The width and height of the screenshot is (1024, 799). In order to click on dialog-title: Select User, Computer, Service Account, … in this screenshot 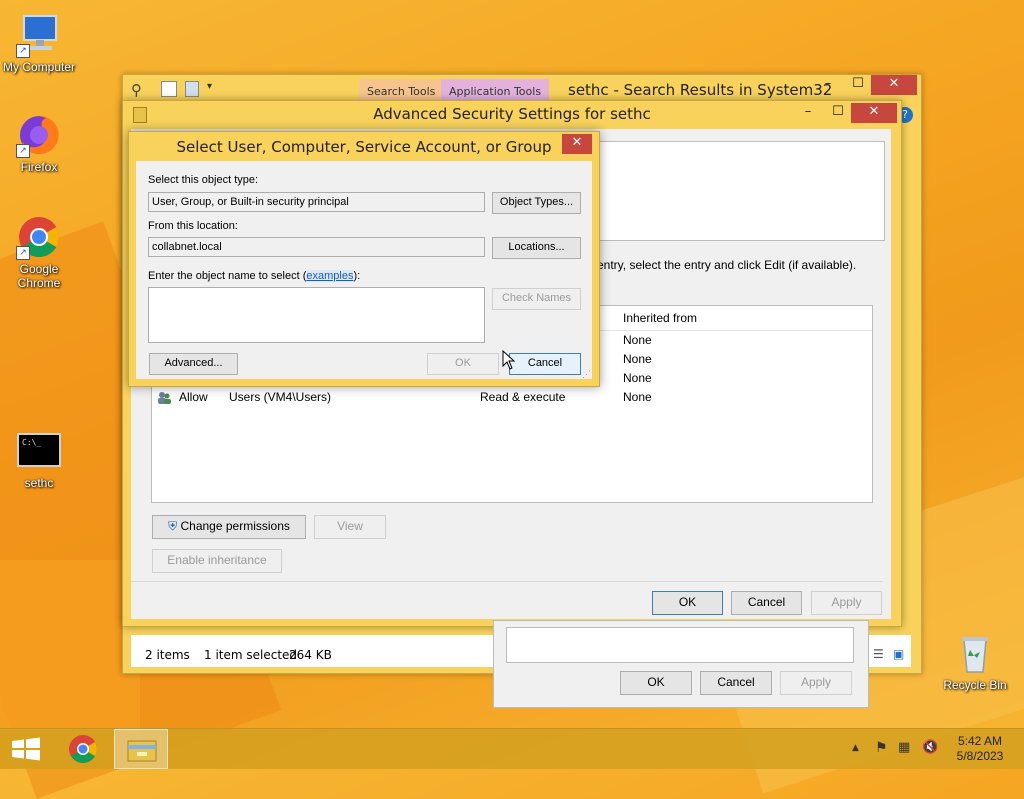, I will do `click(364, 147)`.